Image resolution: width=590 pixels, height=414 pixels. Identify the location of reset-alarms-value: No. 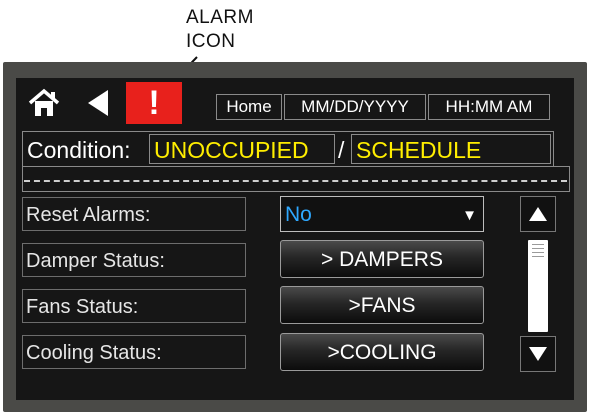
(298, 214).